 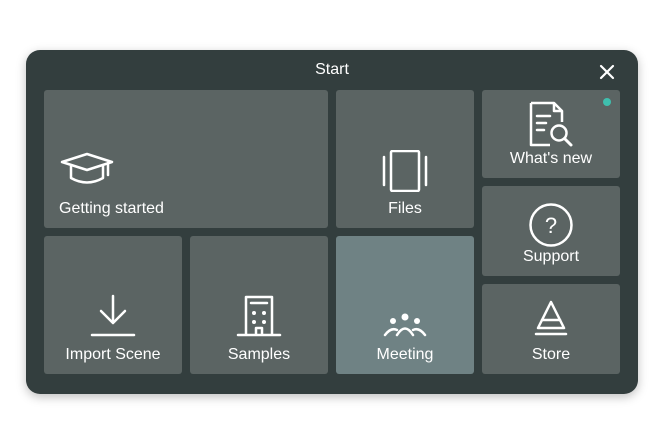 I want to click on people-group-icon, so click(x=405, y=325).